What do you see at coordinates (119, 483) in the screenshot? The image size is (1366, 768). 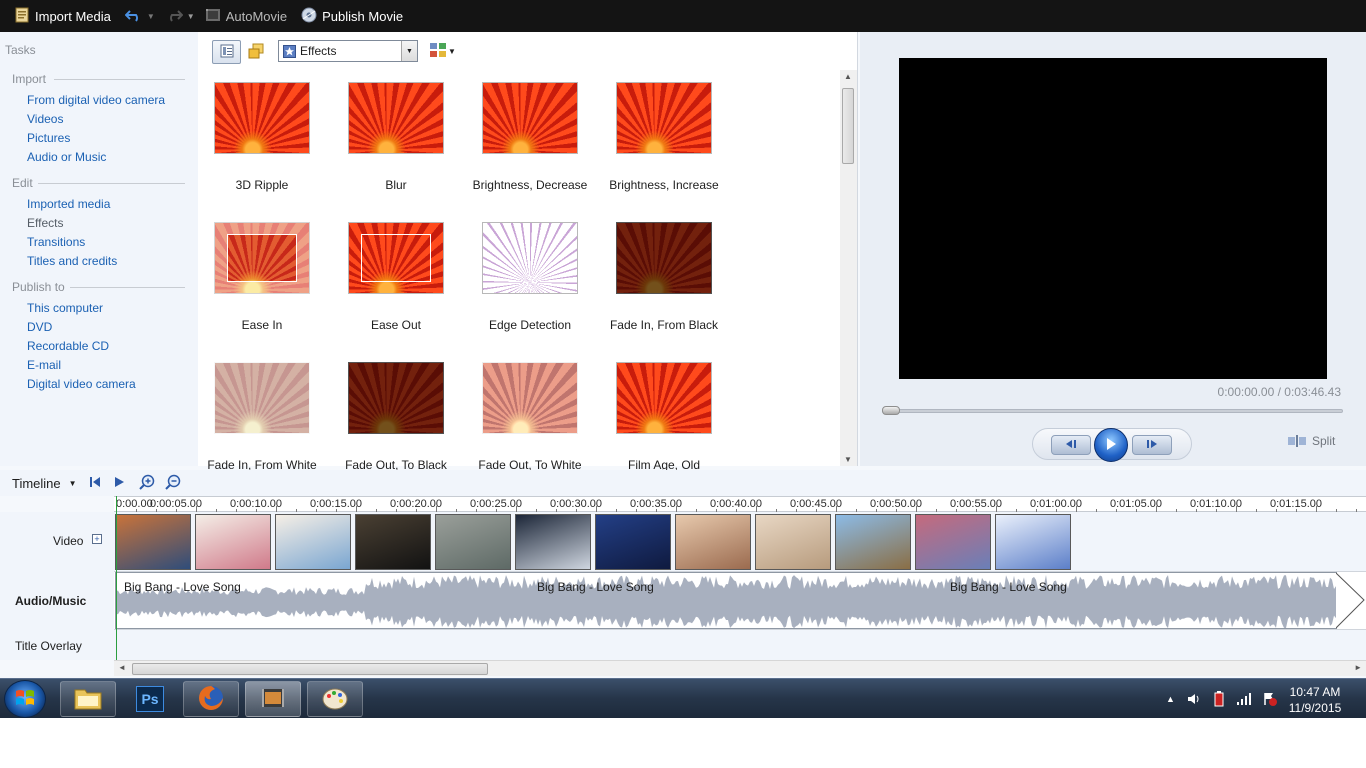 I see `play-timeline-button` at bounding box center [119, 483].